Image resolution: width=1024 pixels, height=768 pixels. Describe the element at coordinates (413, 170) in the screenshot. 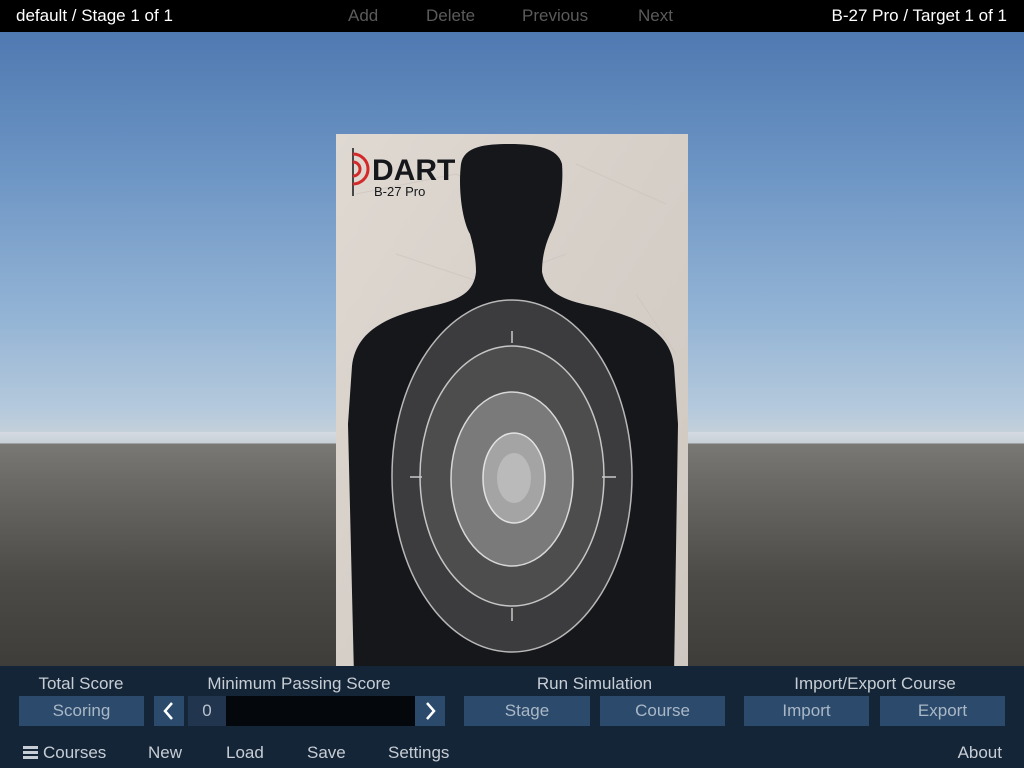

I see `target-brand: DART` at that location.